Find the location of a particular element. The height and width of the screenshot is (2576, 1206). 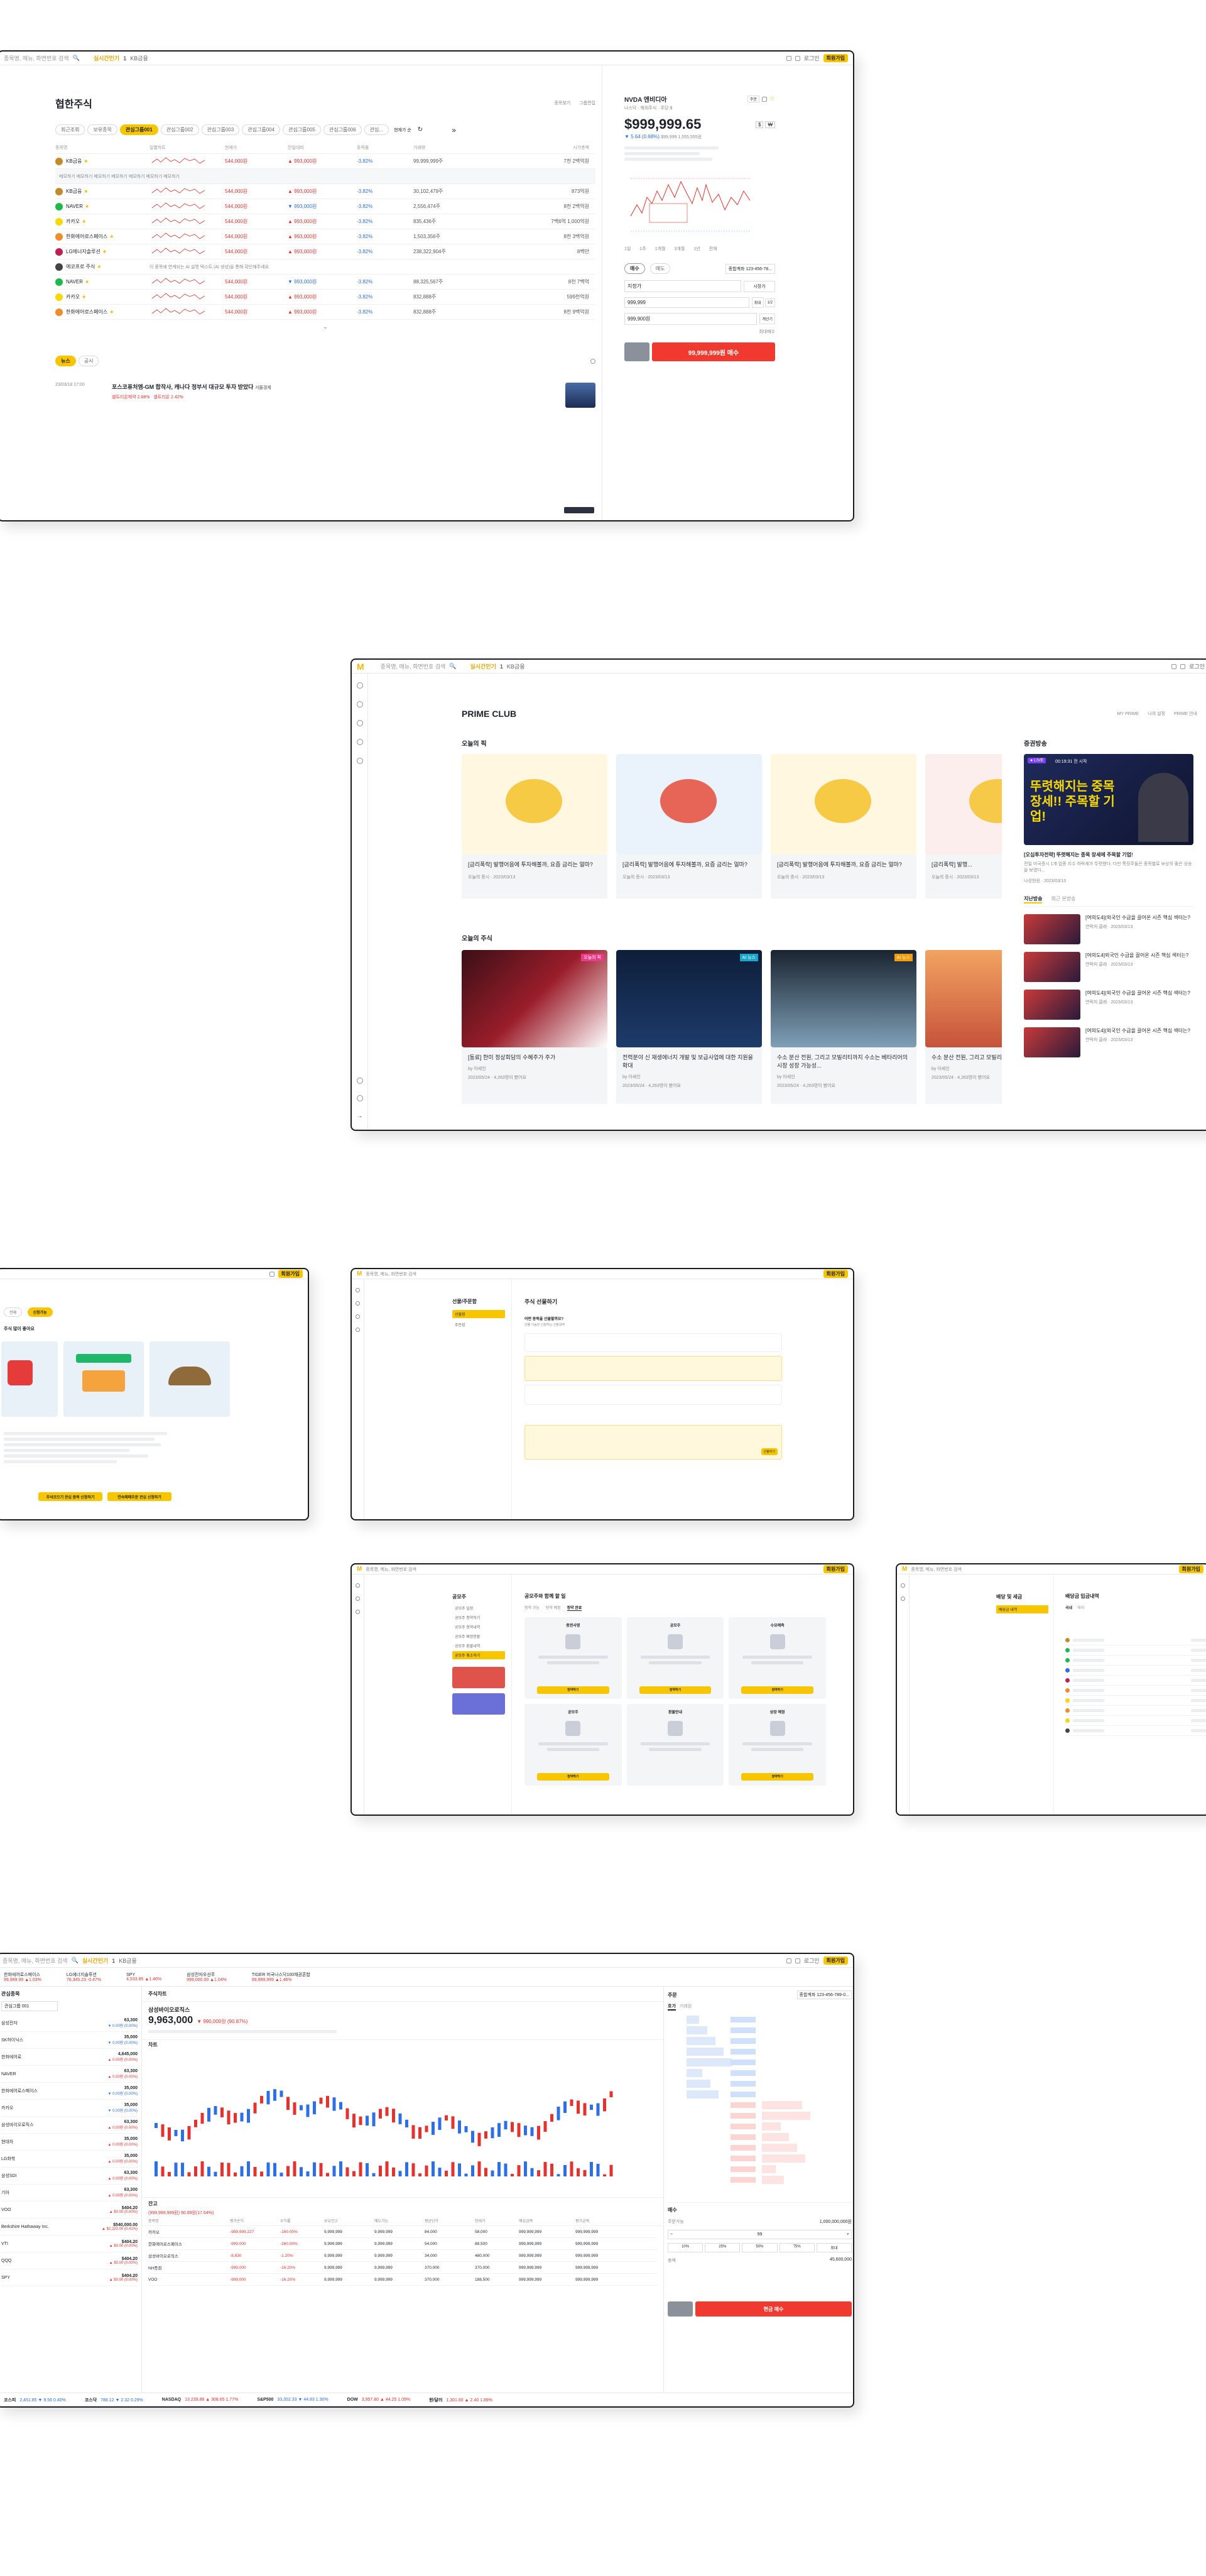

holdings-col: 매도가능 is located at coordinates (400, 2221).